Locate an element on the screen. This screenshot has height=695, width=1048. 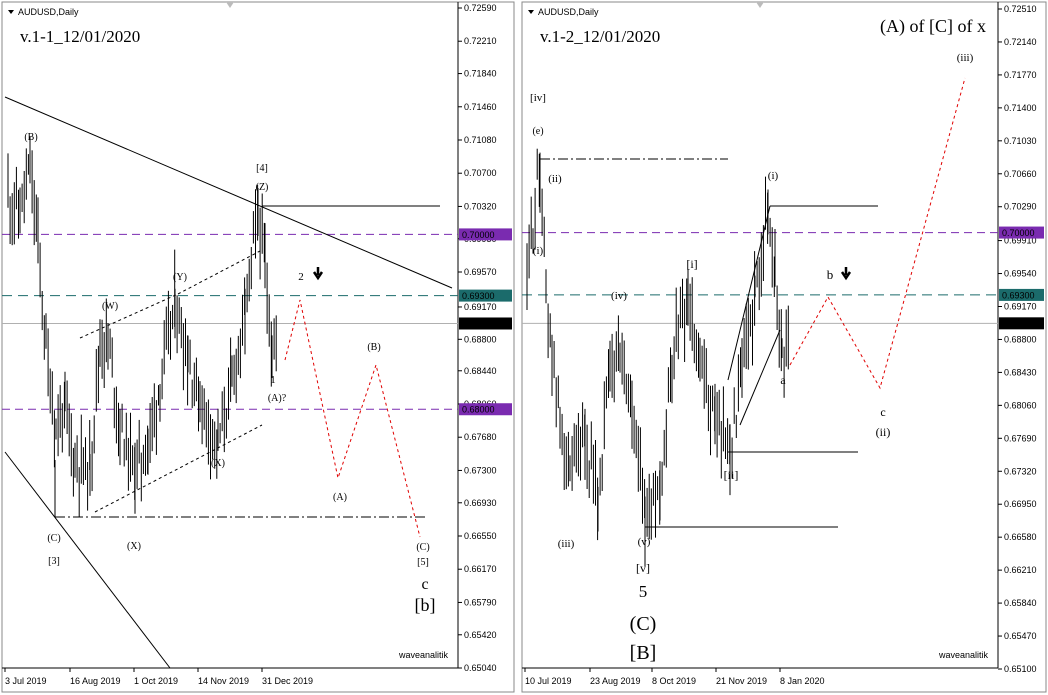
wave-label: 2 is located at coordinates (301, 277).